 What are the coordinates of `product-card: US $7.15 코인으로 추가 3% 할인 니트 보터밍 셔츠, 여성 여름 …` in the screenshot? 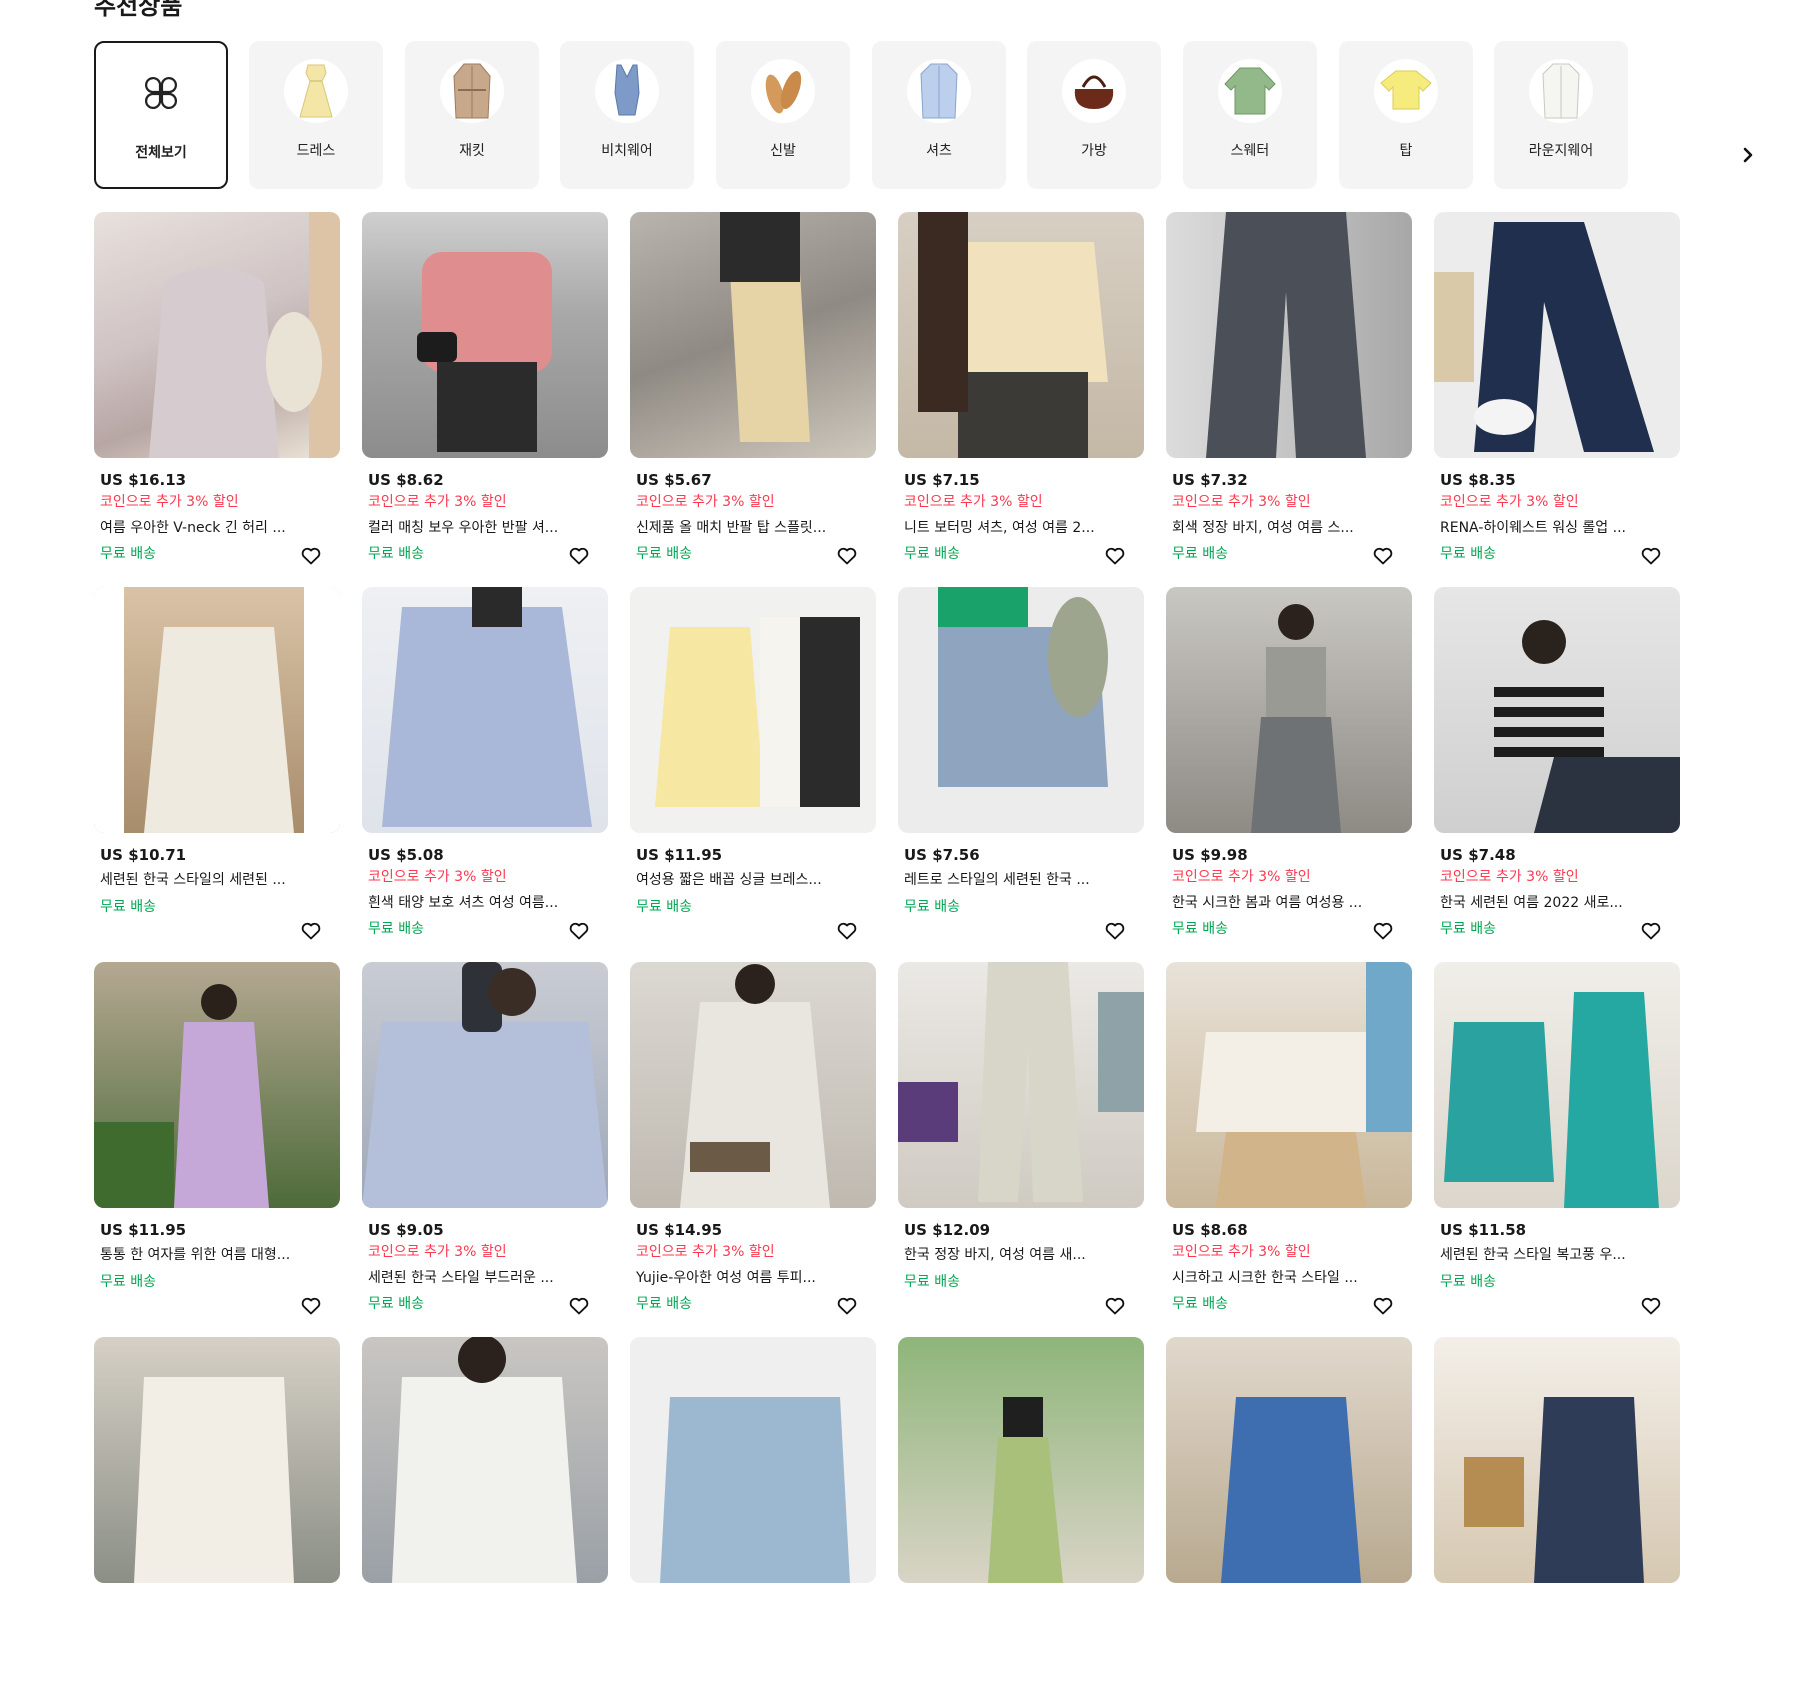 It's located at (1021, 392).